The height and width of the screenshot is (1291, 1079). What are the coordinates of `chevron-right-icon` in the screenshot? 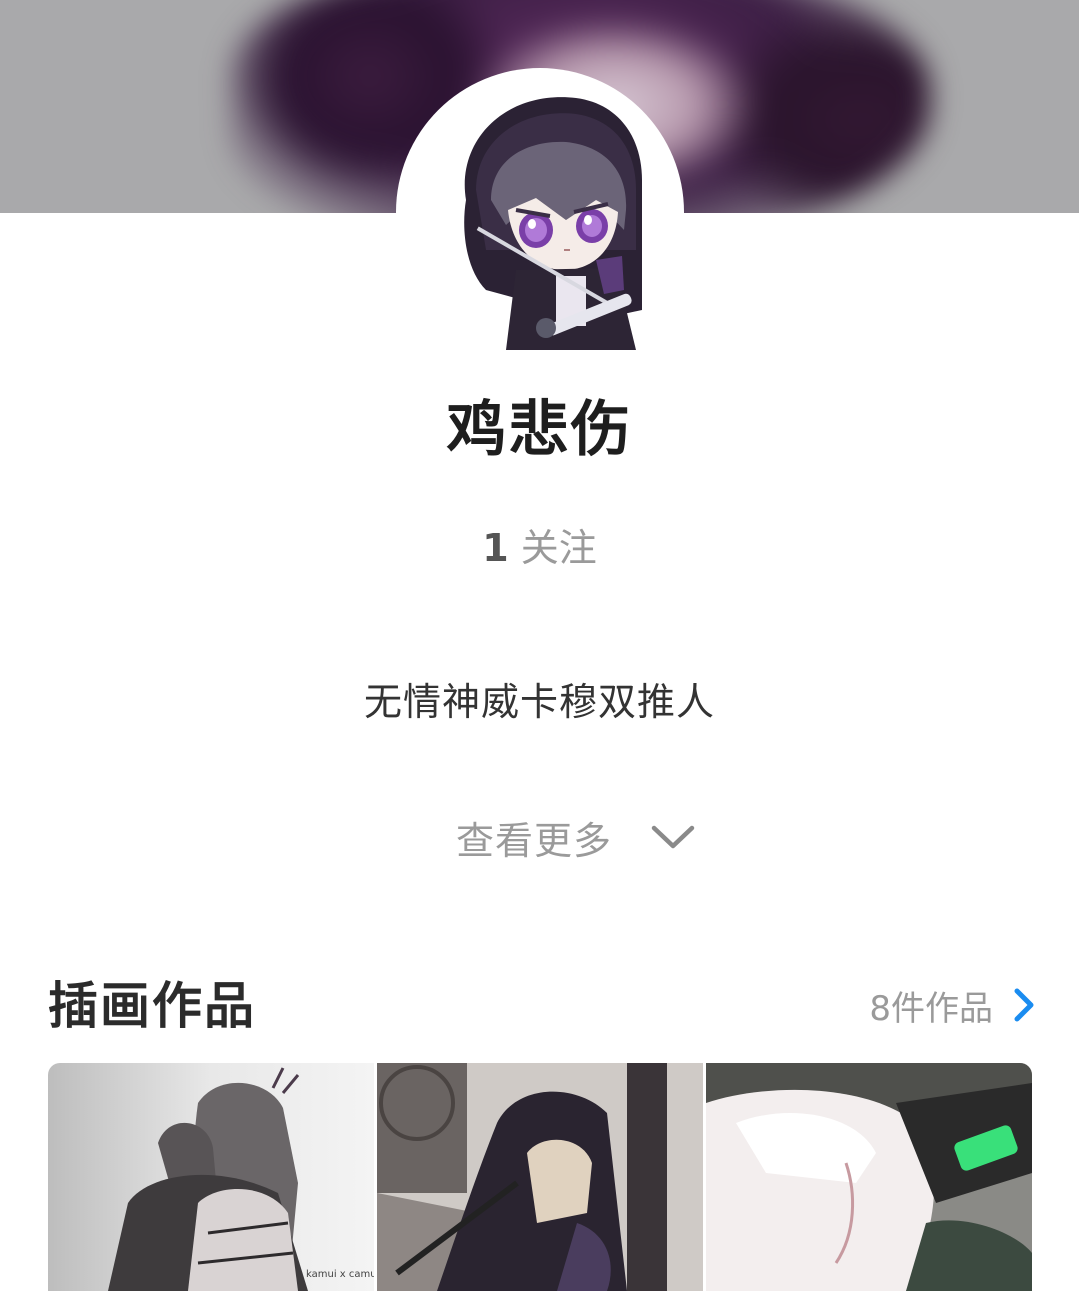 It's located at (1024, 1005).